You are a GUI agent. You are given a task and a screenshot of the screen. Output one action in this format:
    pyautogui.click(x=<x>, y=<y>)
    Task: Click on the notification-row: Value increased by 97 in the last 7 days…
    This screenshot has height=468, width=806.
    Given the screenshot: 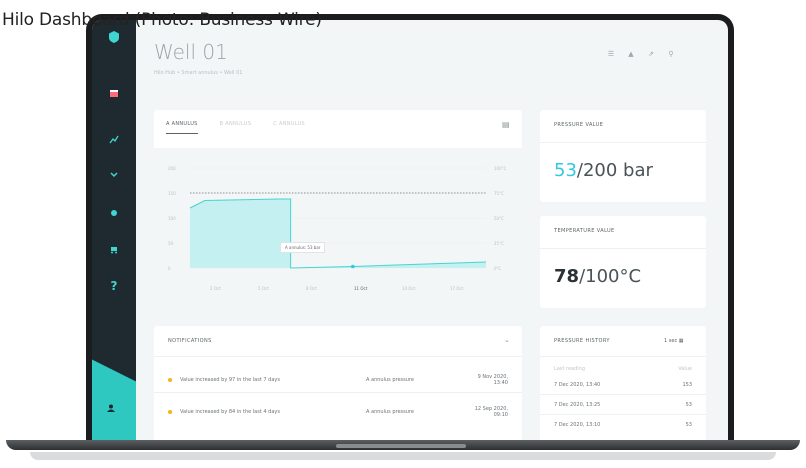 What is the action you would take?
    pyautogui.click(x=338, y=380)
    